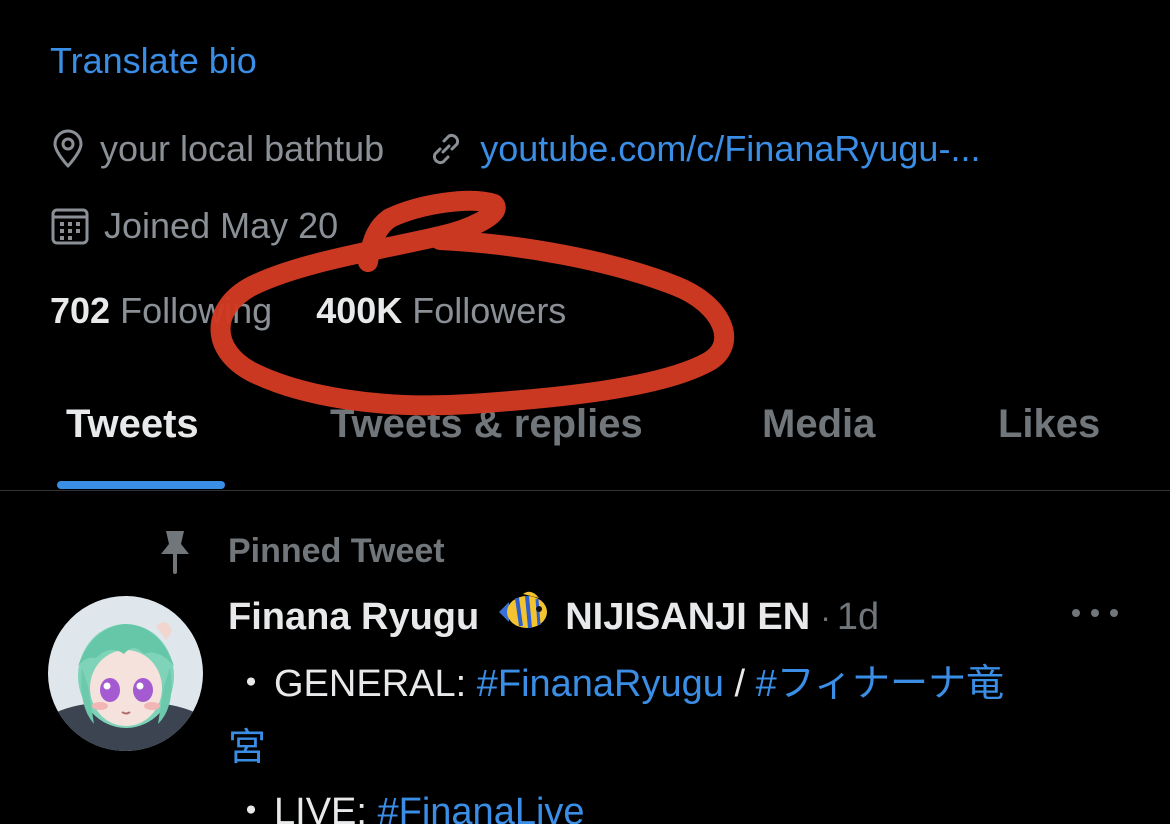  I want to click on joined-row: Joined May 20, so click(194, 226).